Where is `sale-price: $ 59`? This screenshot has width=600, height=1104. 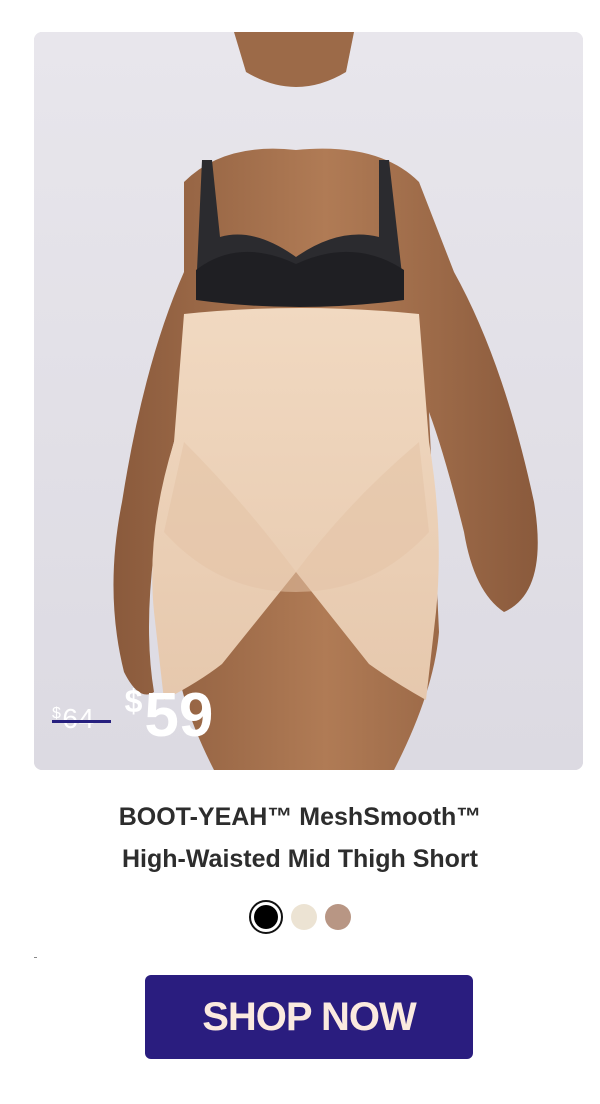
sale-price: $ 59 is located at coordinates (169, 716).